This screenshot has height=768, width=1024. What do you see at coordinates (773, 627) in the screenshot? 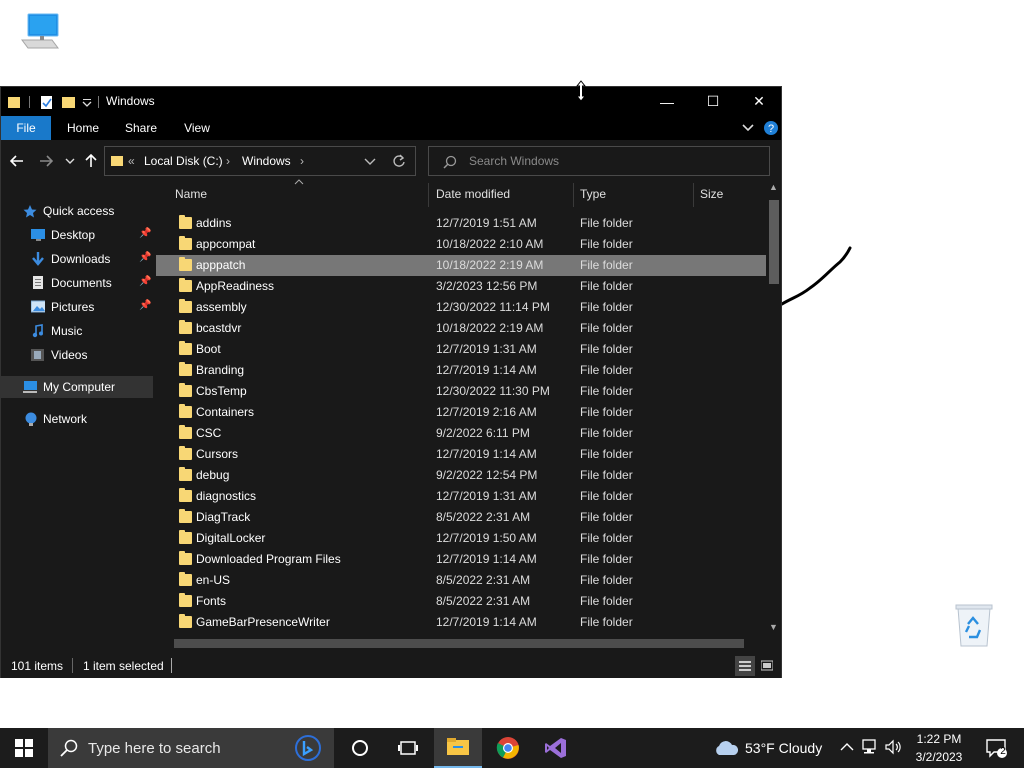
I see `scroll-down-icon: ▼` at bounding box center [773, 627].